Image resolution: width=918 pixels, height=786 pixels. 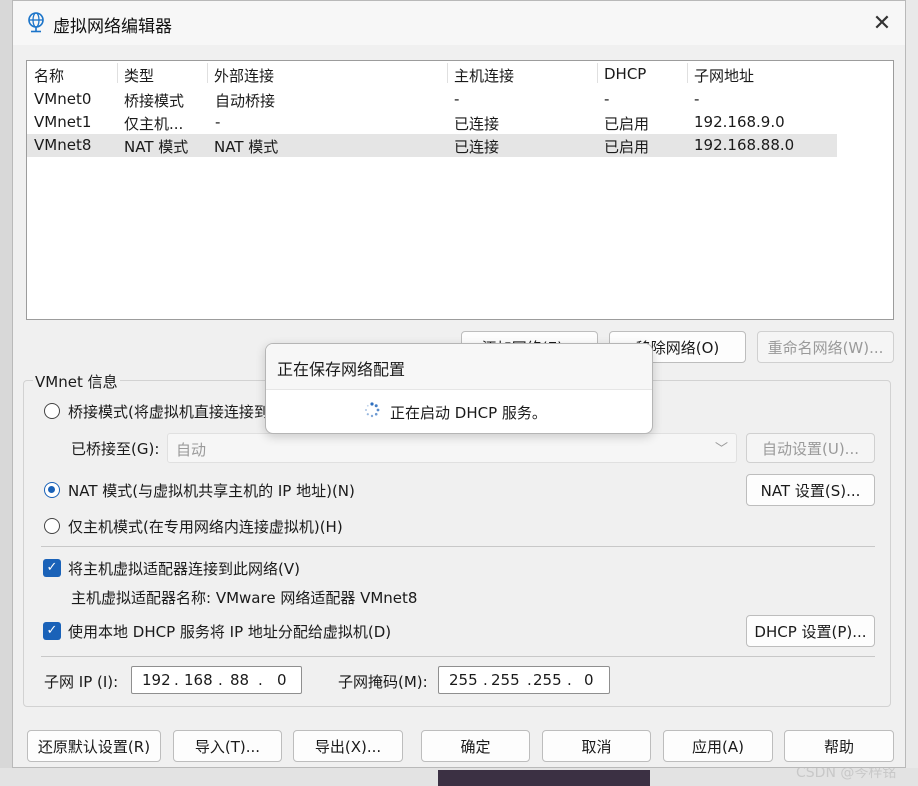 What do you see at coordinates (36, 22) in the screenshot?
I see `globe-network-icon` at bounding box center [36, 22].